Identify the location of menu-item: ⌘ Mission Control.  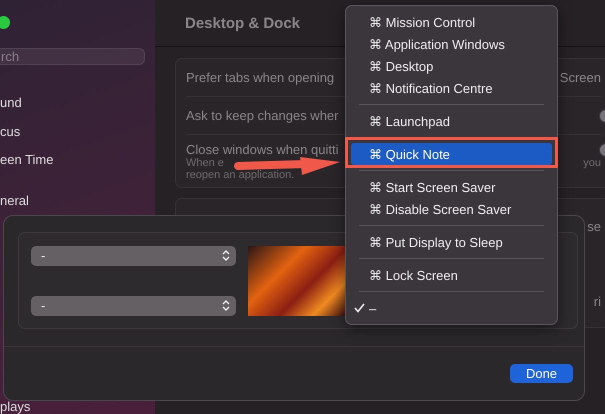
(451, 22).